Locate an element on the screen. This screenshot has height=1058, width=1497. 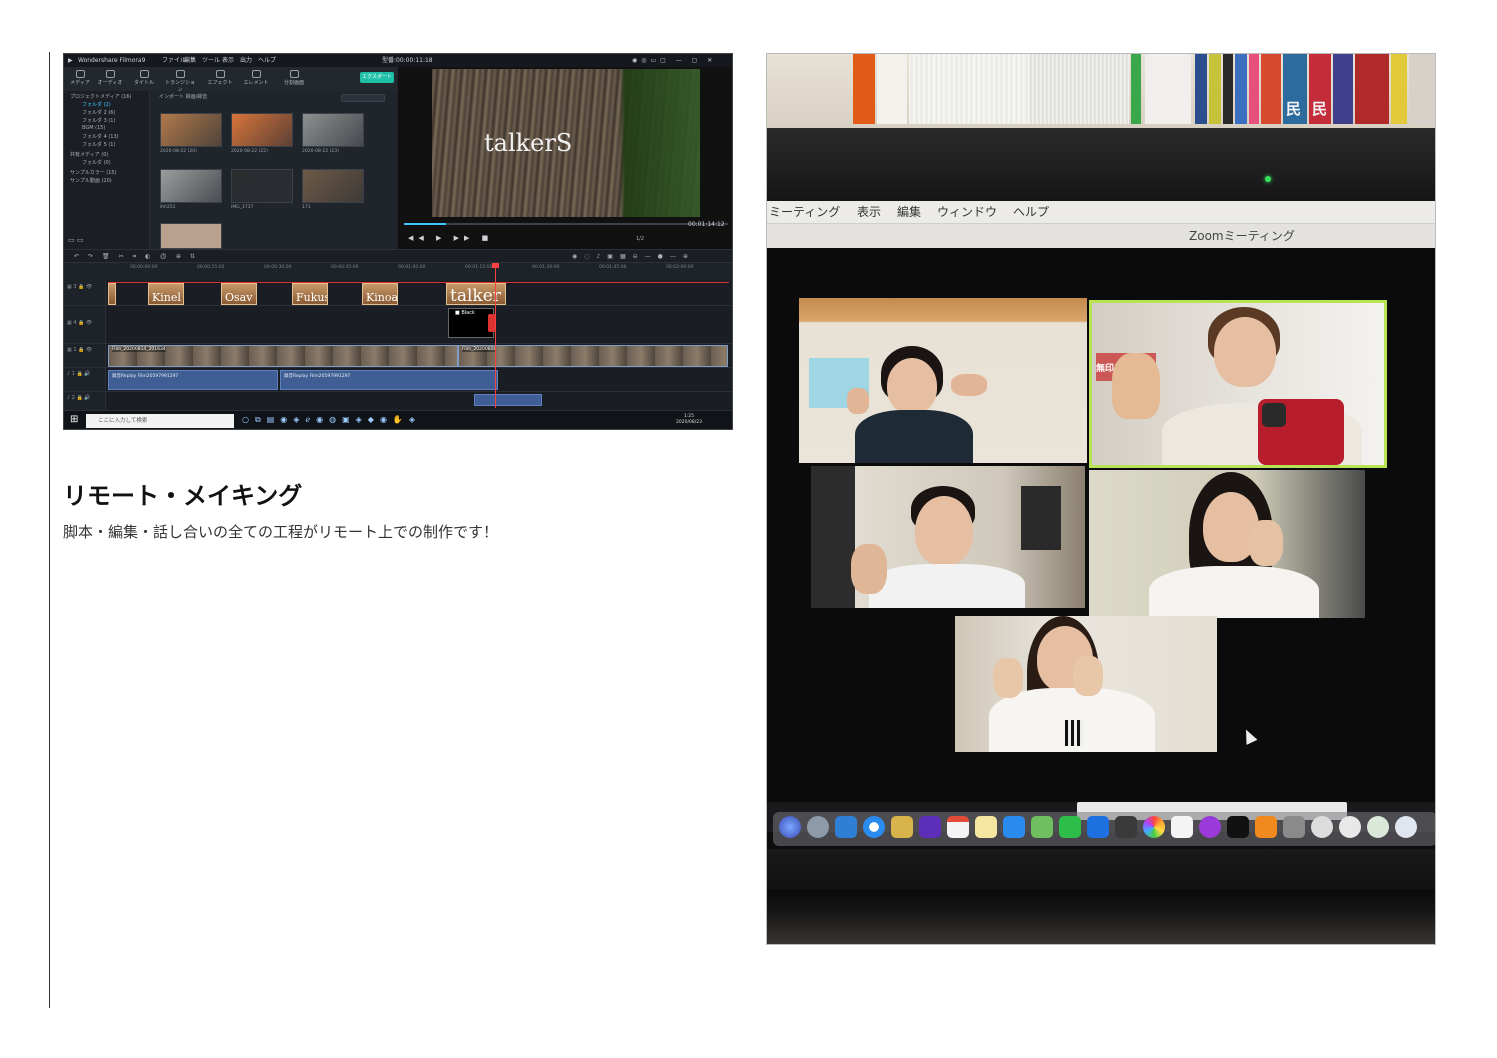
audio-clip is located at coordinates (508, 400).